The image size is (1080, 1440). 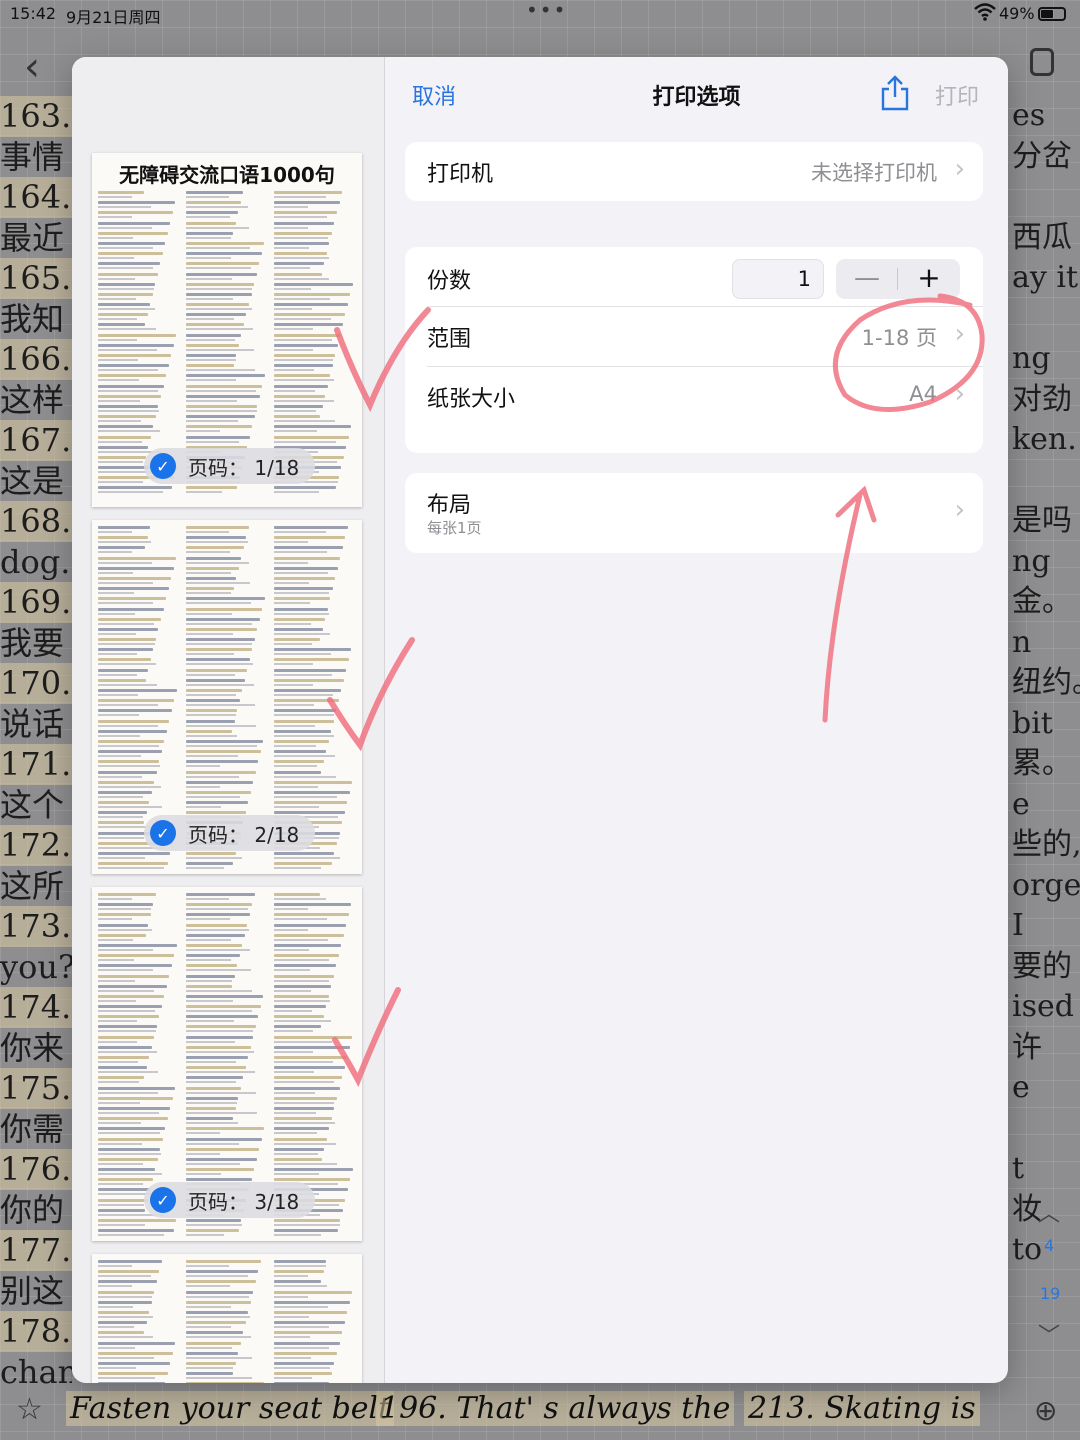 I want to click on left-line: 168., so click(x=36, y=521).